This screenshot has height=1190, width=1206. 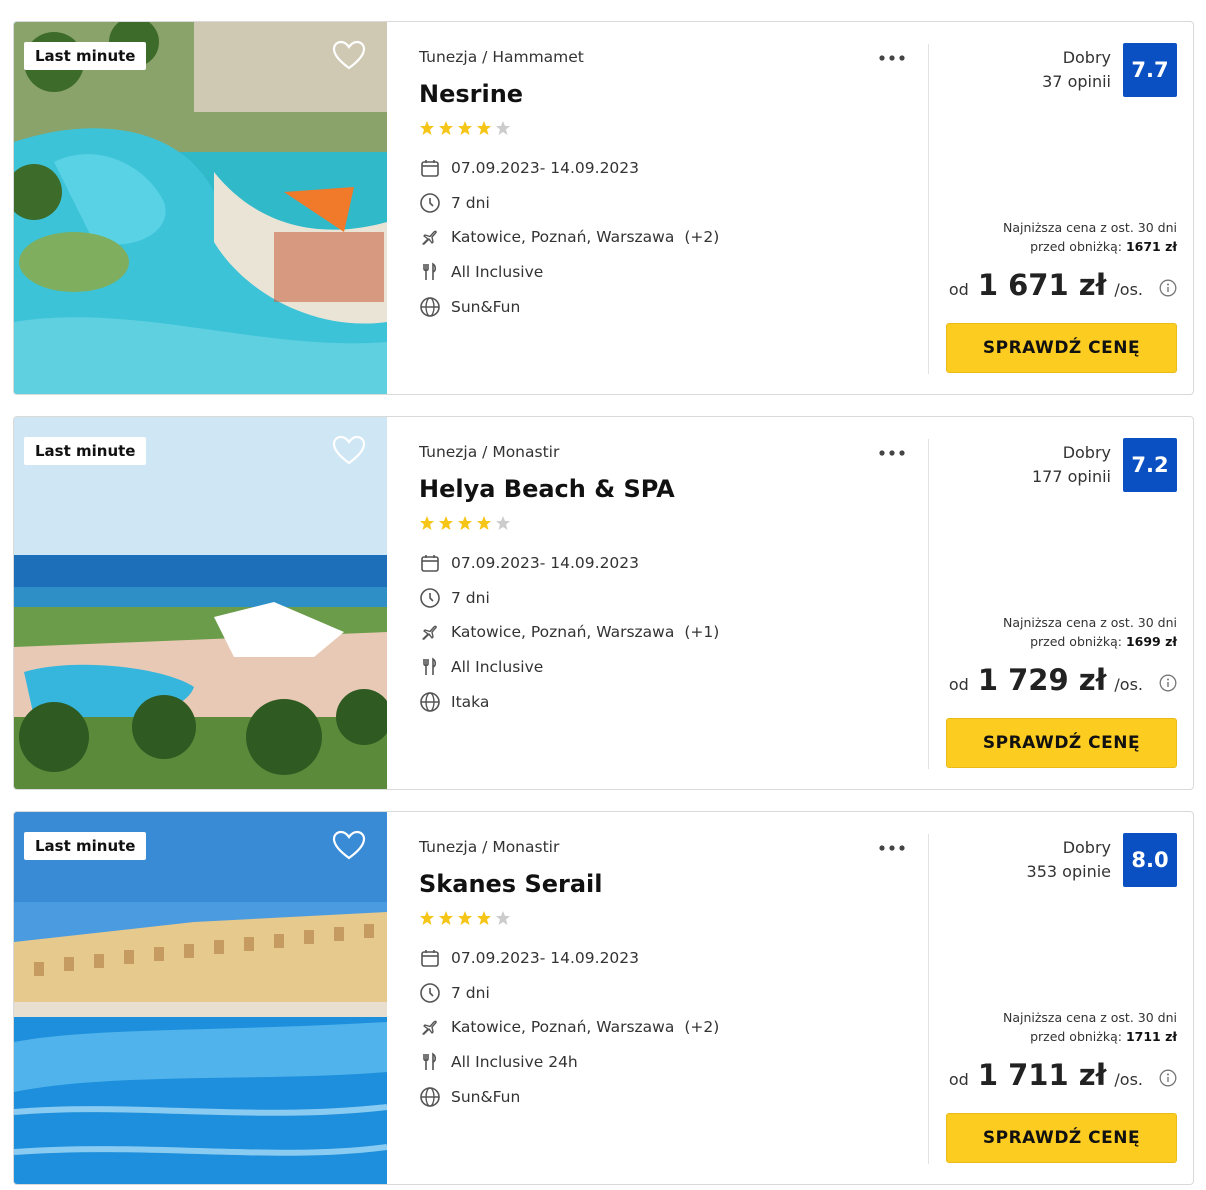 I want to click on price-row: od 1 729 zł /os., so click(x=1063, y=680).